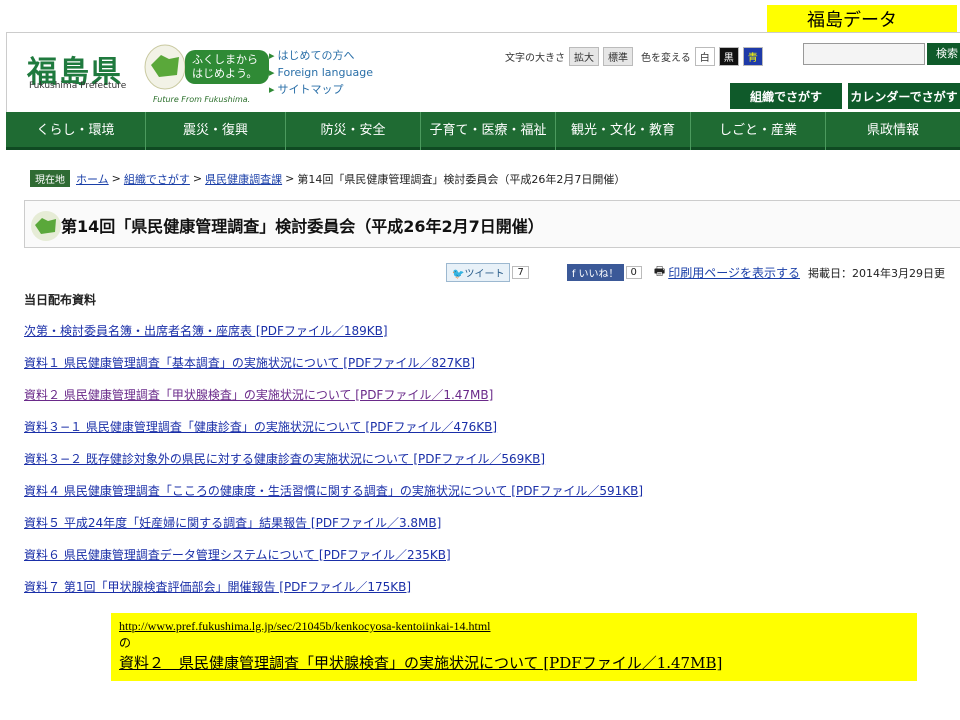  I want to click on breadcrumb-current: 第14回「県民健康管理調査」検討委員会（平成26年2月7日開催）, so click(461, 179).